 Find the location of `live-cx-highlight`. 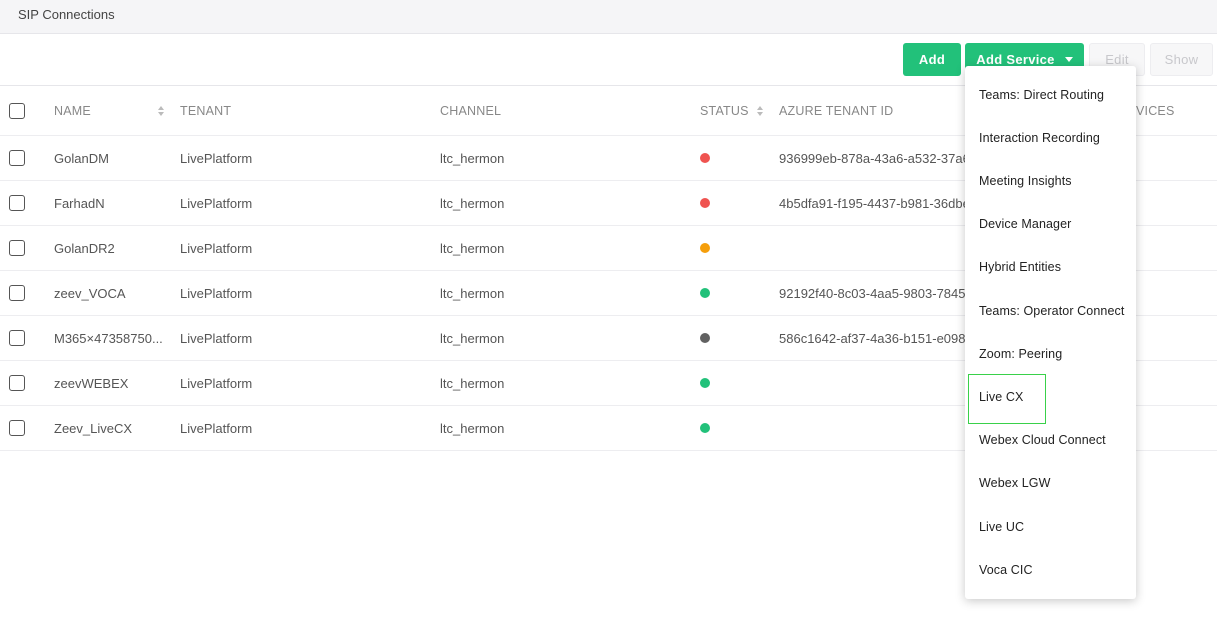

live-cx-highlight is located at coordinates (1007, 399).